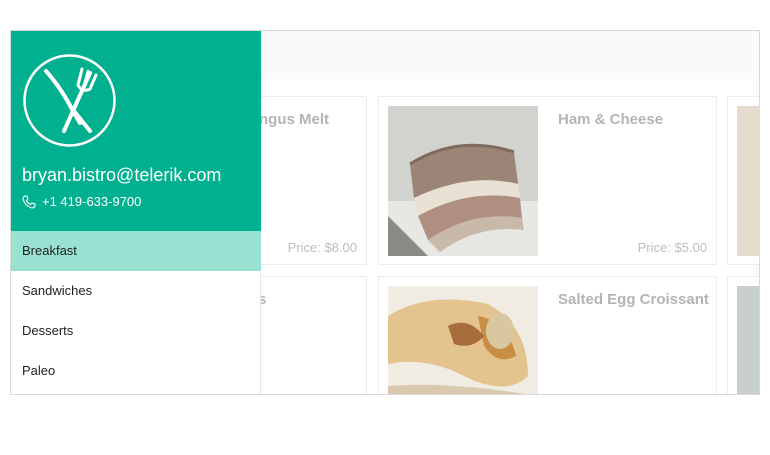 Image resolution: width=770 pixels, height=455 pixels. I want to click on menu-item-card-partial-right, so click(743, 180).